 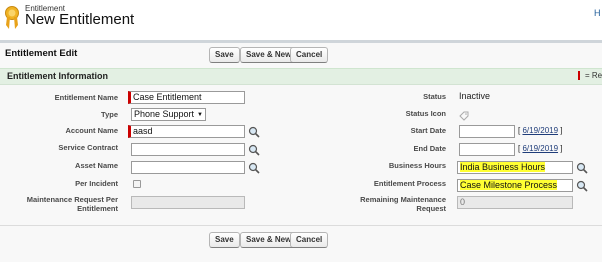 I want to click on maintenance-request-per-entitlement-label: Maintenance Request Per Entitlement, so click(x=72, y=204).